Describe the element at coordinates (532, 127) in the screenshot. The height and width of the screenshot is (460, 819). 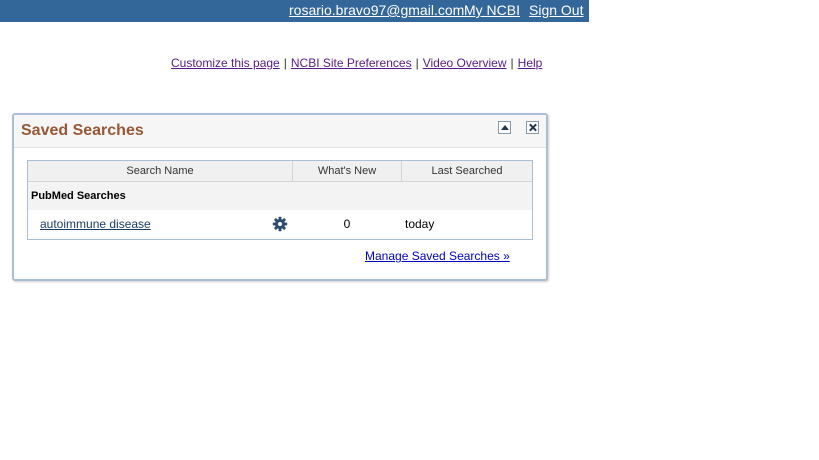
I see `close-icon` at that location.